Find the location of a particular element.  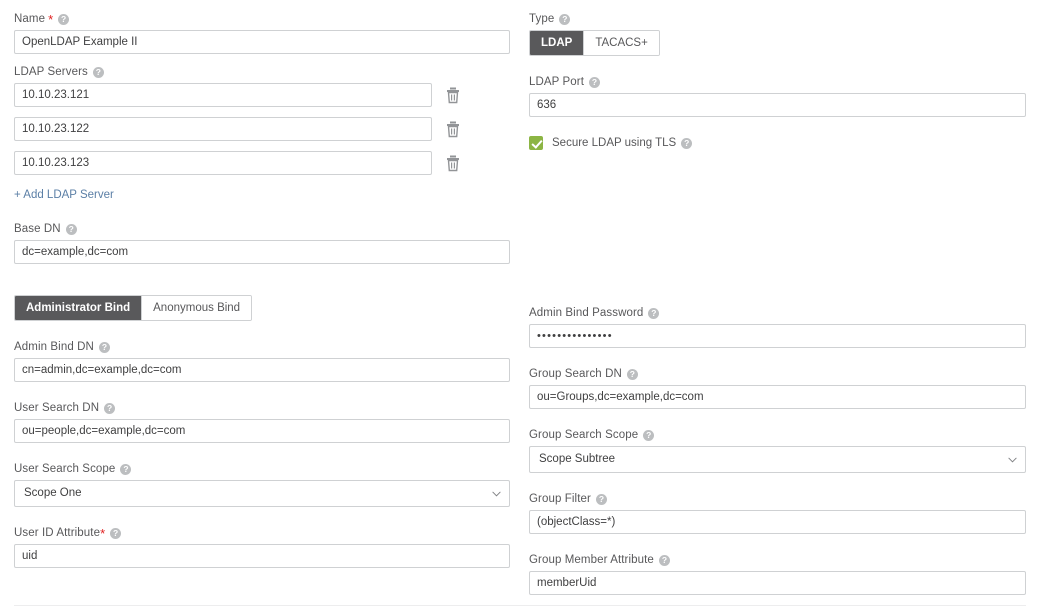

label-user-search-scope: User Search Scope ? is located at coordinates (262, 469).